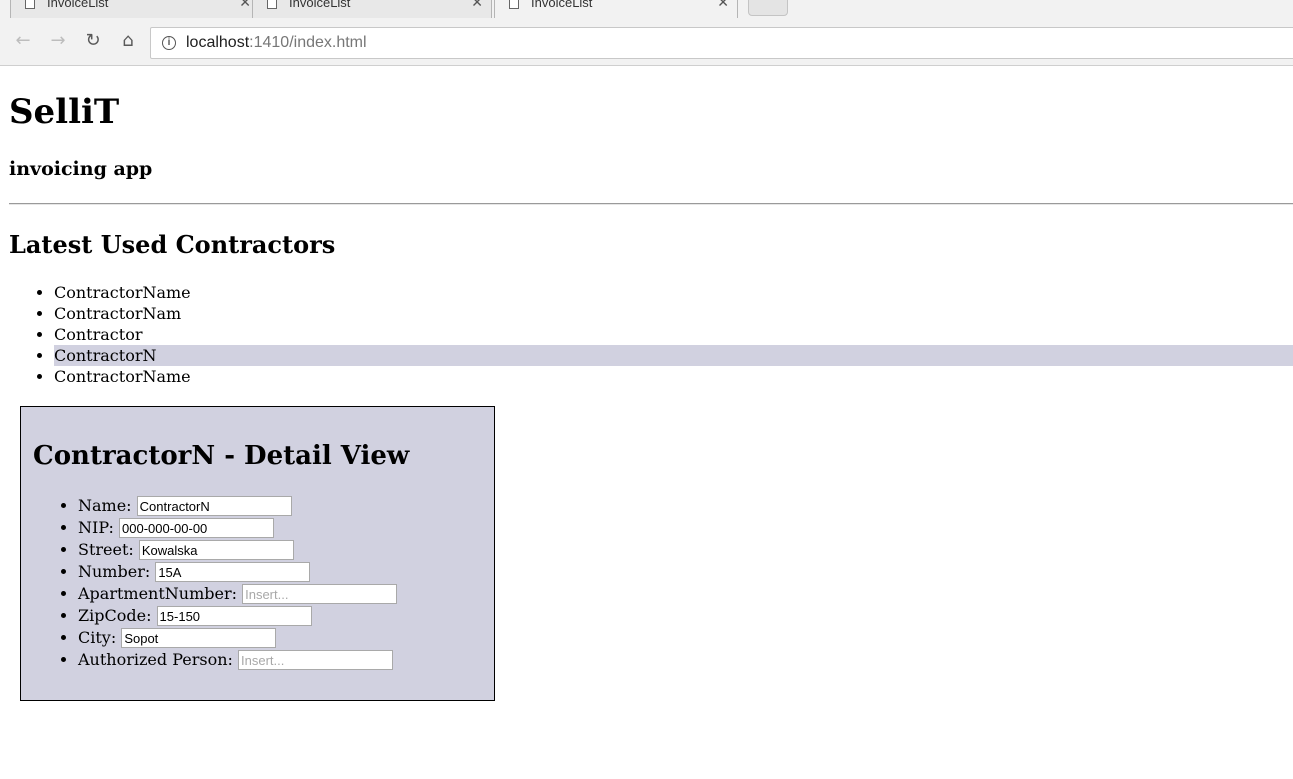 The image size is (1293, 779). What do you see at coordinates (128, 41) in the screenshot?
I see `home-icon: ⌂` at bounding box center [128, 41].